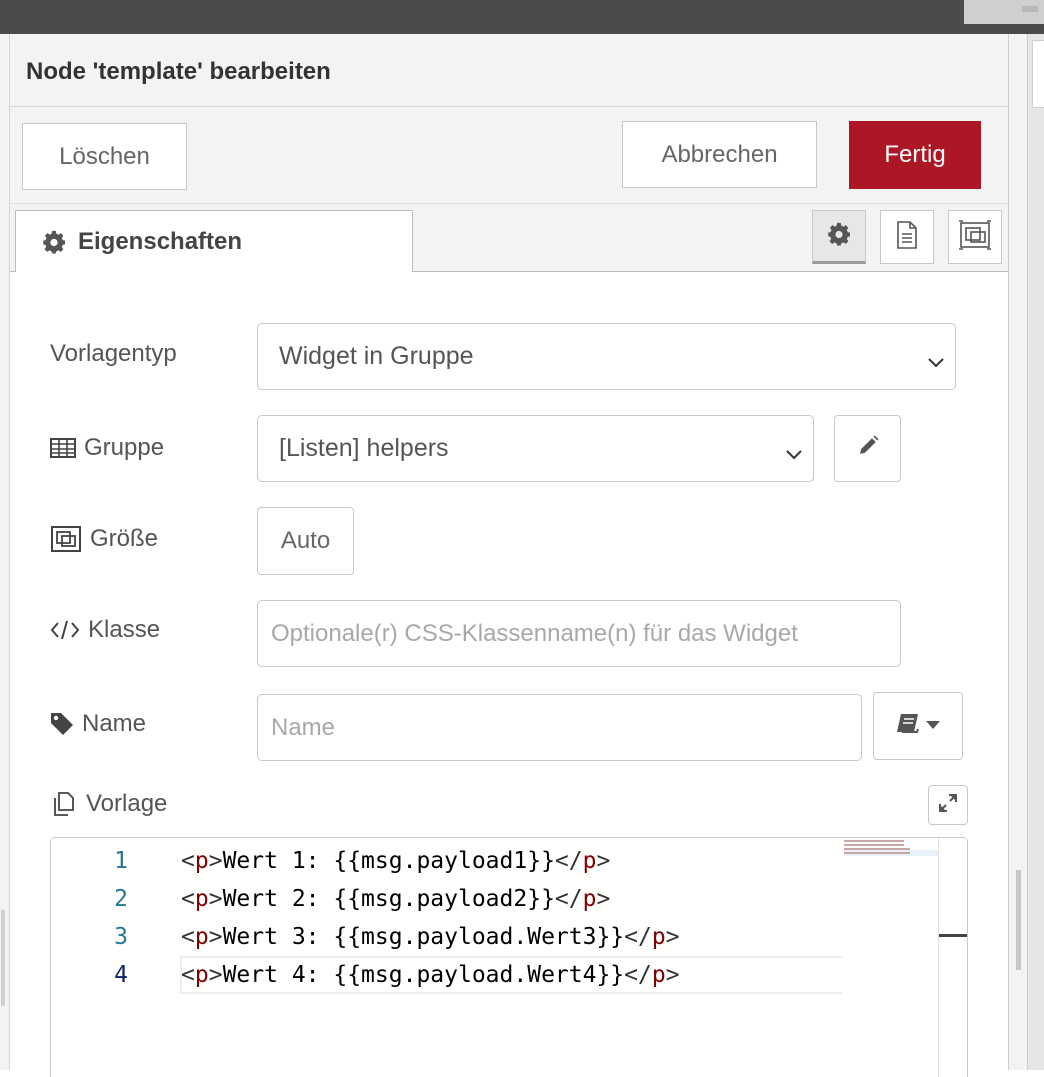  I want to click on group-label: Gruppe, so click(107, 448).